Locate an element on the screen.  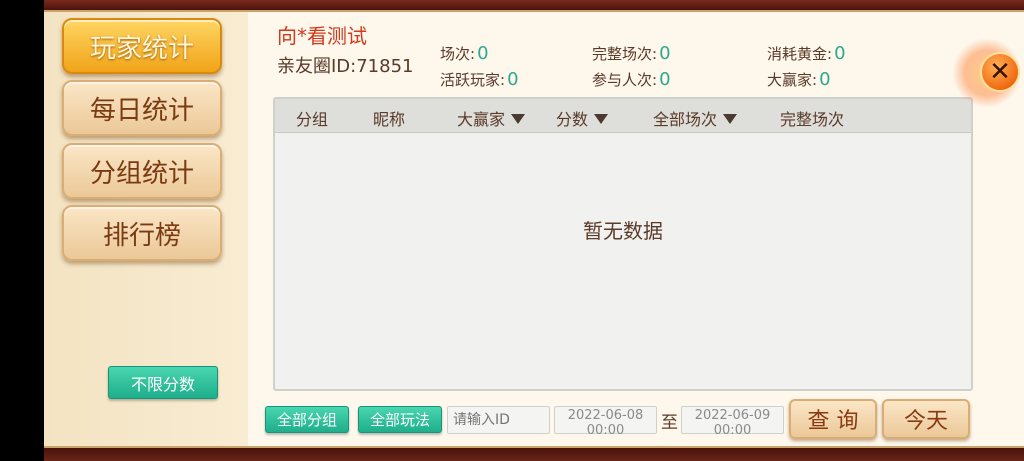
end-date-picker: 2022-06-09 00:00 is located at coordinates (732, 422).